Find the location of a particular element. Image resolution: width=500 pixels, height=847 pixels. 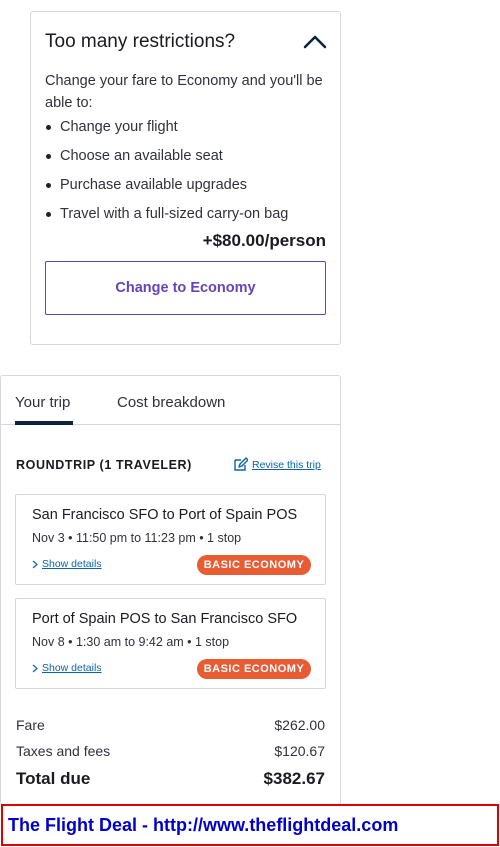

benefit-item: Travel with a full-sized carry-on bag is located at coordinates (166, 214).